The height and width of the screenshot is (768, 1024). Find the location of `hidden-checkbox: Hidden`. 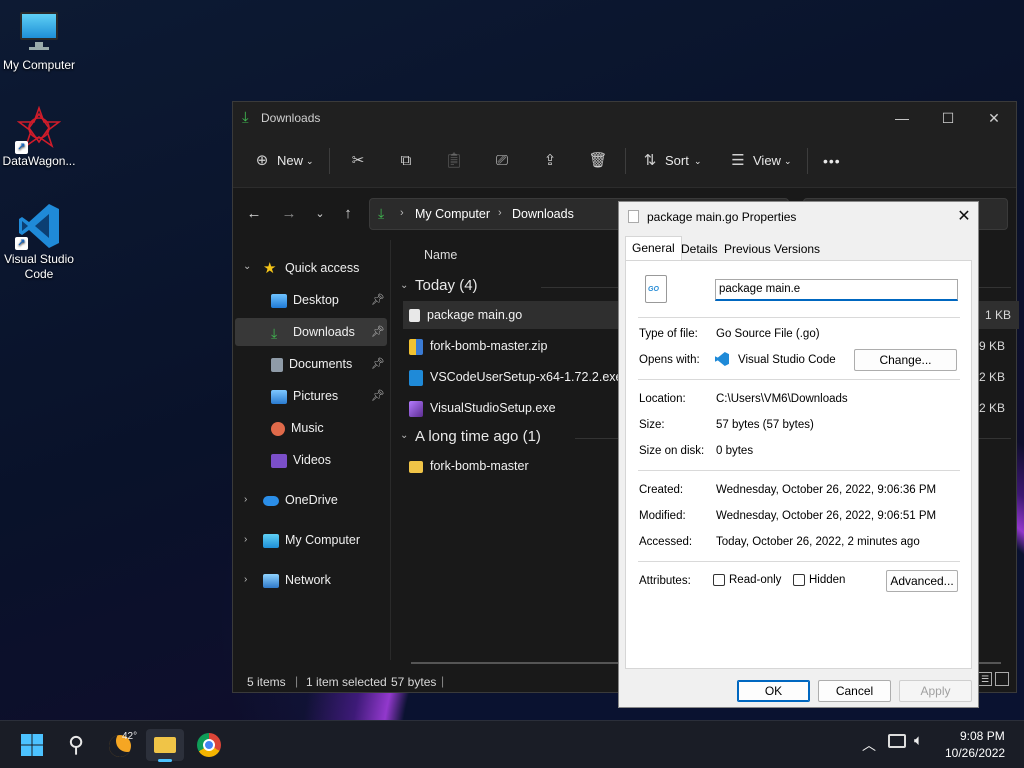

hidden-checkbox: Hidden is located at coordinates (819, 580).